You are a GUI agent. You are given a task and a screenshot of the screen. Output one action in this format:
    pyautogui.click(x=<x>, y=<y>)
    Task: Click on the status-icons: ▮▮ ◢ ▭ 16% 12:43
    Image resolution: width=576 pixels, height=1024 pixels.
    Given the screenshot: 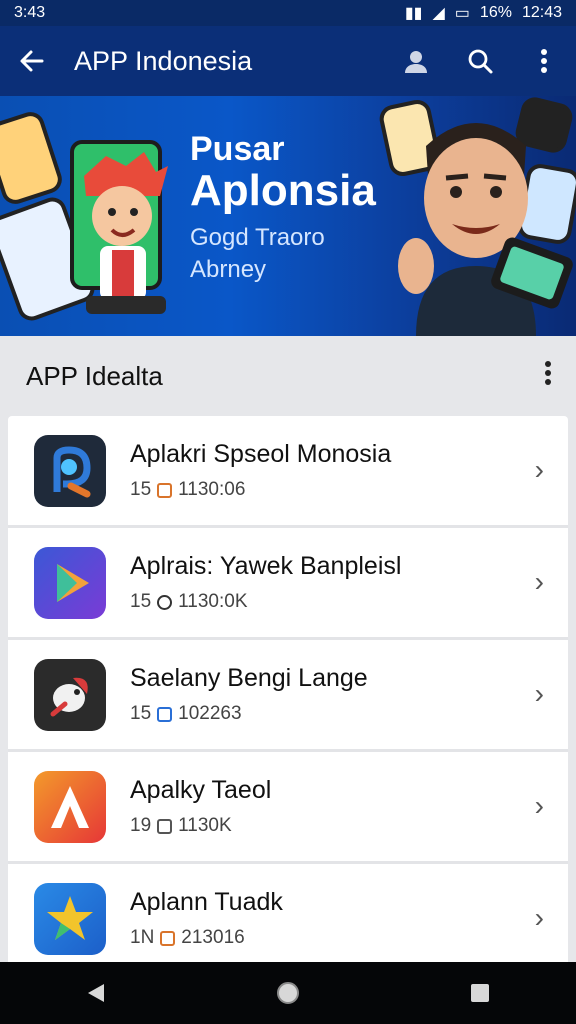 What is the action you would take?
    pyautogui.click(x=483, y=13)
    